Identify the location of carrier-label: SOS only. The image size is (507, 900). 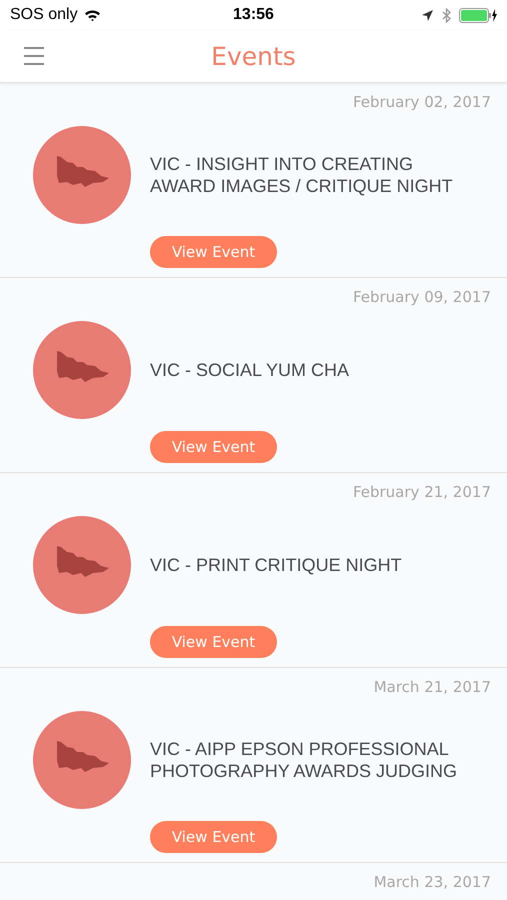
(44, 15).